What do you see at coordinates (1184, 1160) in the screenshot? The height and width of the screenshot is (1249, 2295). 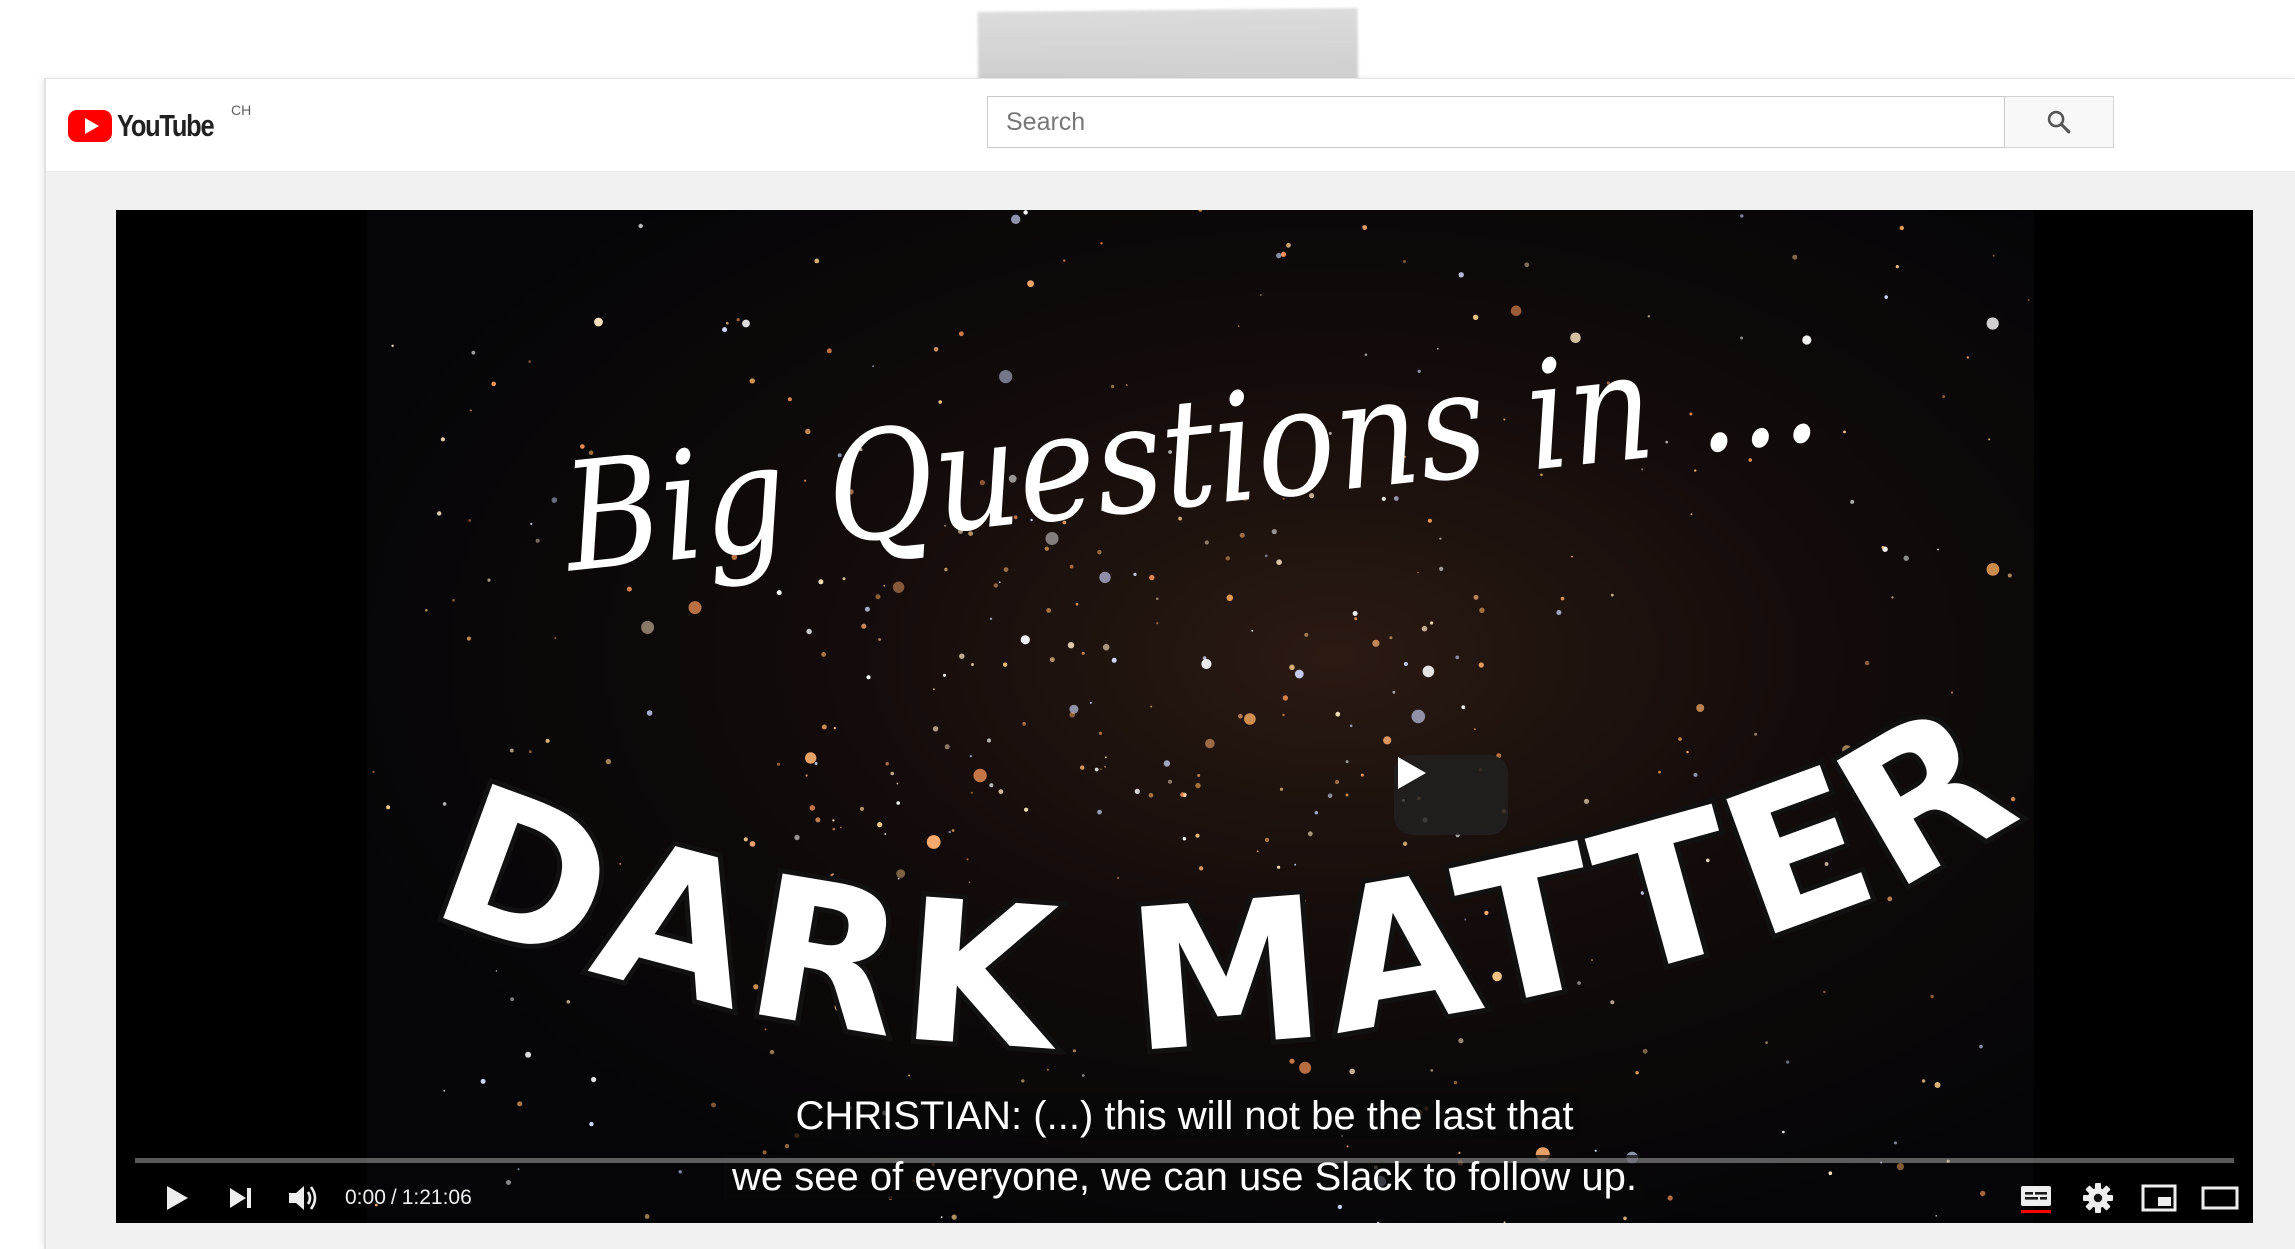 I see `progress-bar` at bounding box center [1184, 1160].